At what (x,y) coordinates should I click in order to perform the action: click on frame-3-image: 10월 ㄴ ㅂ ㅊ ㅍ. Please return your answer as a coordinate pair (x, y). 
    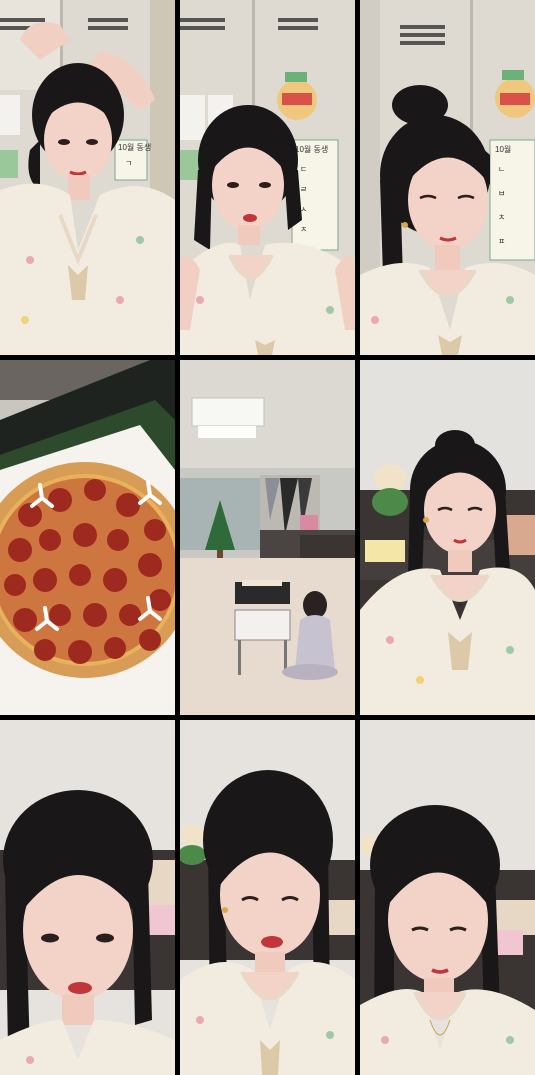
    Looking at the image, I should click on (447, 177).